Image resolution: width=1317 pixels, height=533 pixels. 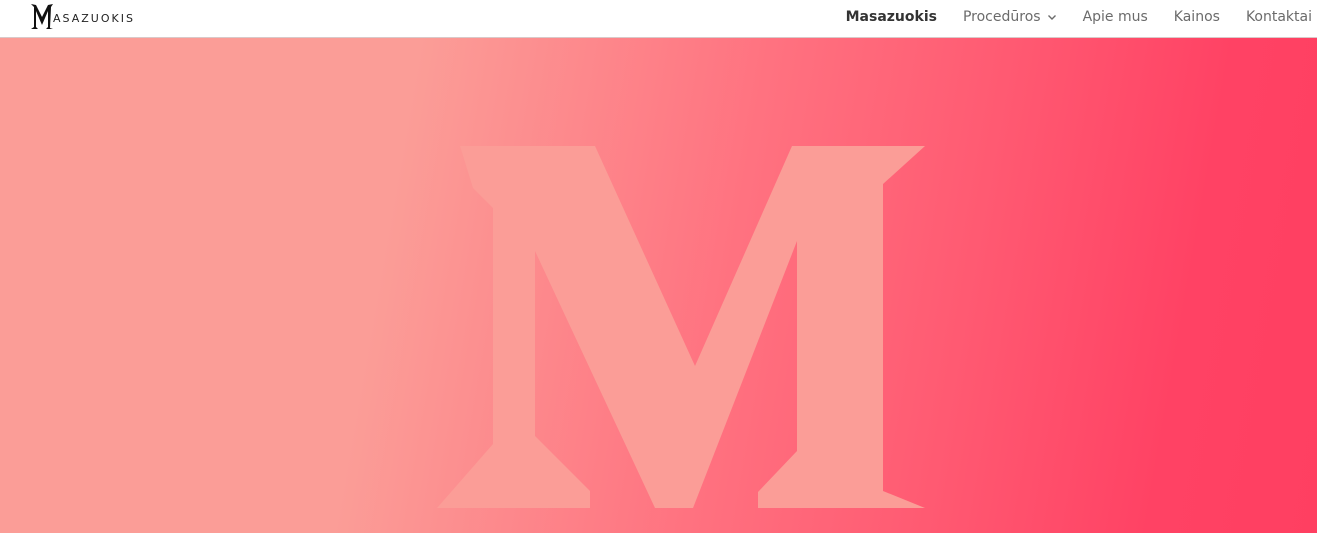 I want to click on nav-item-kontaktai: Kontaktai, so click(x=1279, y=17).